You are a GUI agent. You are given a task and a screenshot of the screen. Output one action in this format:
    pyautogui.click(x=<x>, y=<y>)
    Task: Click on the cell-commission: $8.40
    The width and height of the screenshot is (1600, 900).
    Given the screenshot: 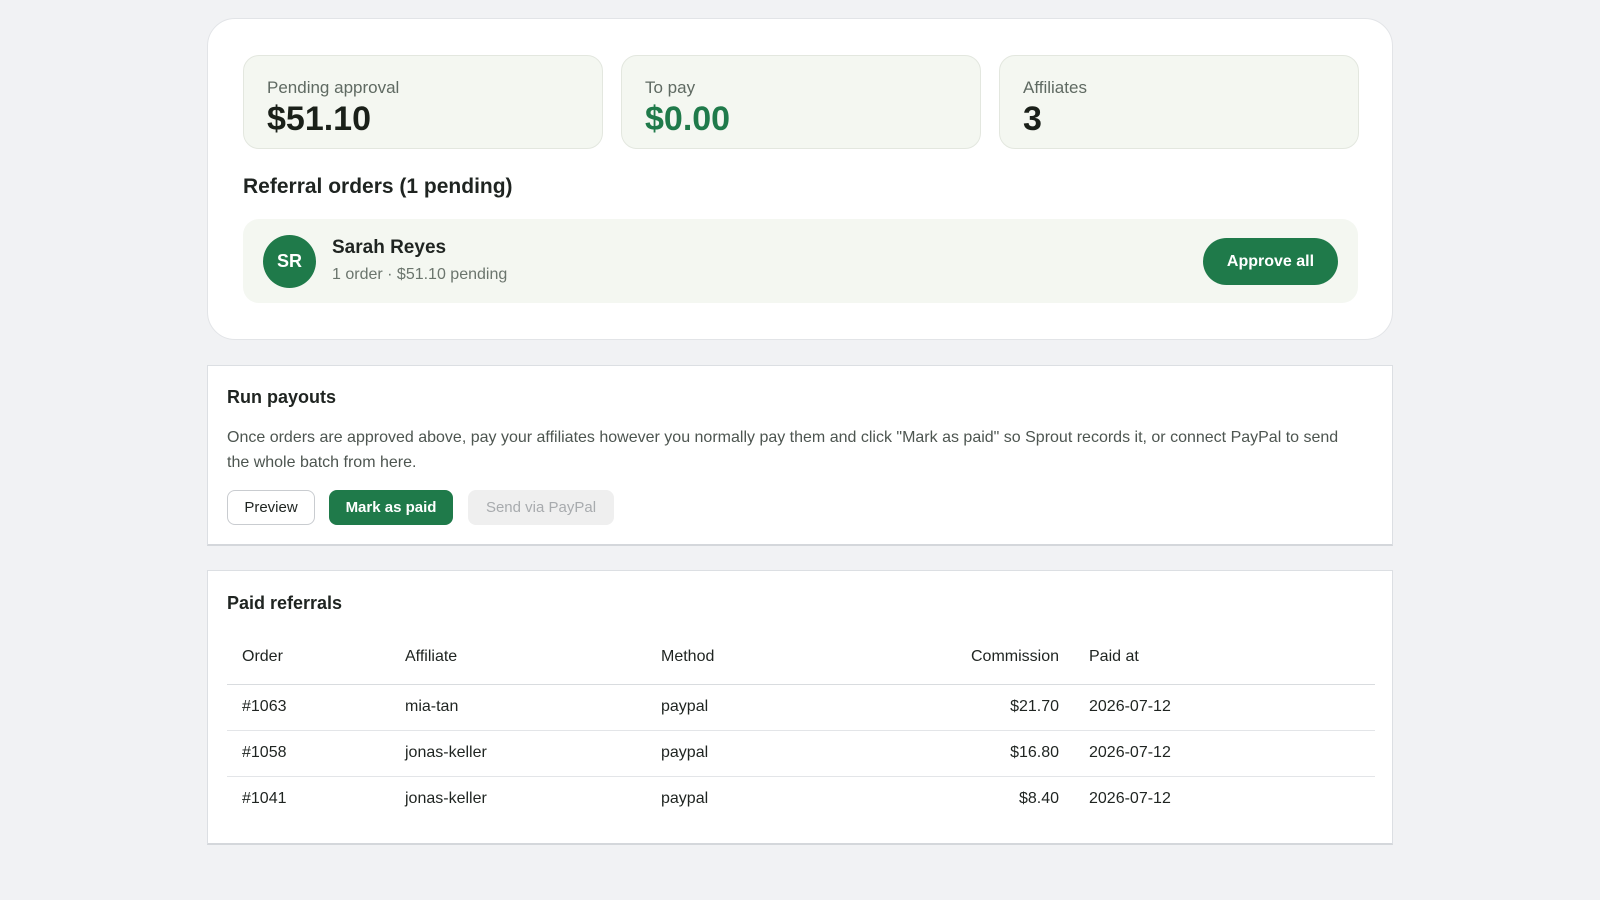 What is the action you would take?
    pyautogui.click(x=1038, y=799)
    